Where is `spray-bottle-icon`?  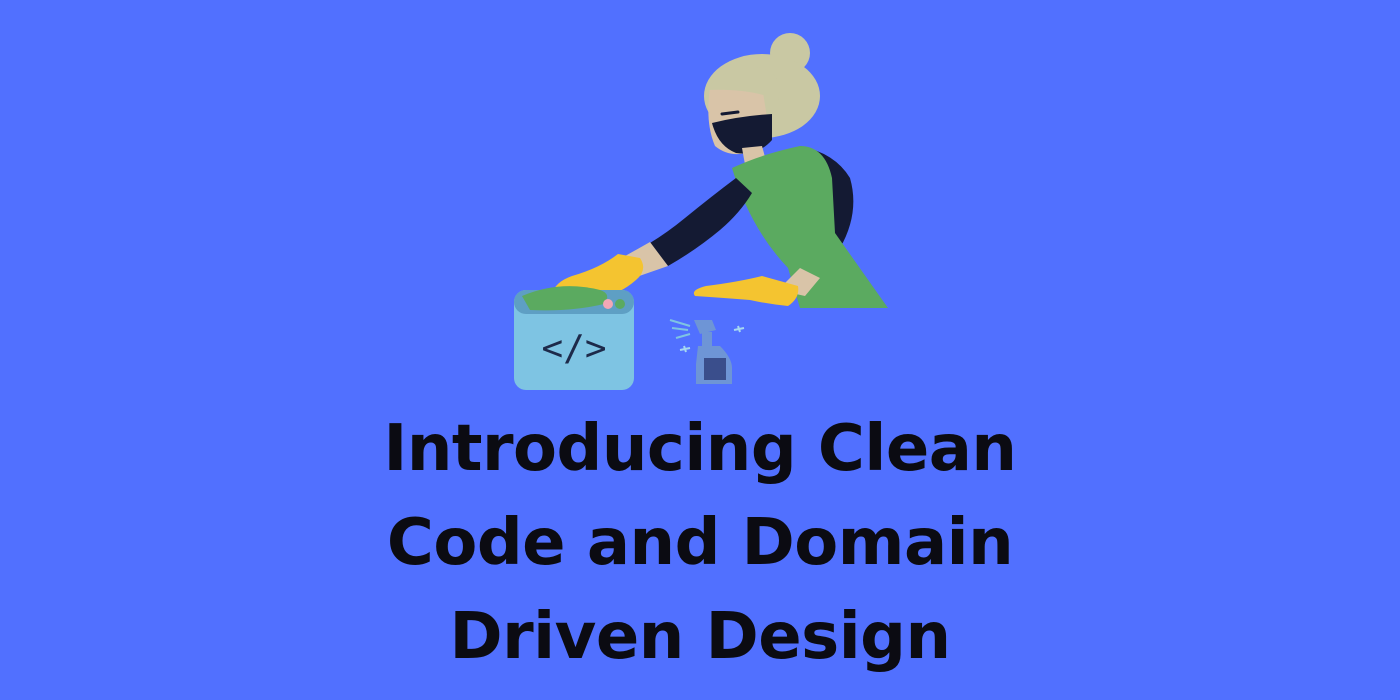 spray-bottle-icon is located at coordinates (707, 351).